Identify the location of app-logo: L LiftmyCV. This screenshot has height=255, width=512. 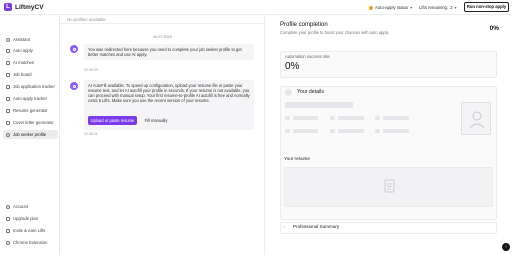
(24, 7).